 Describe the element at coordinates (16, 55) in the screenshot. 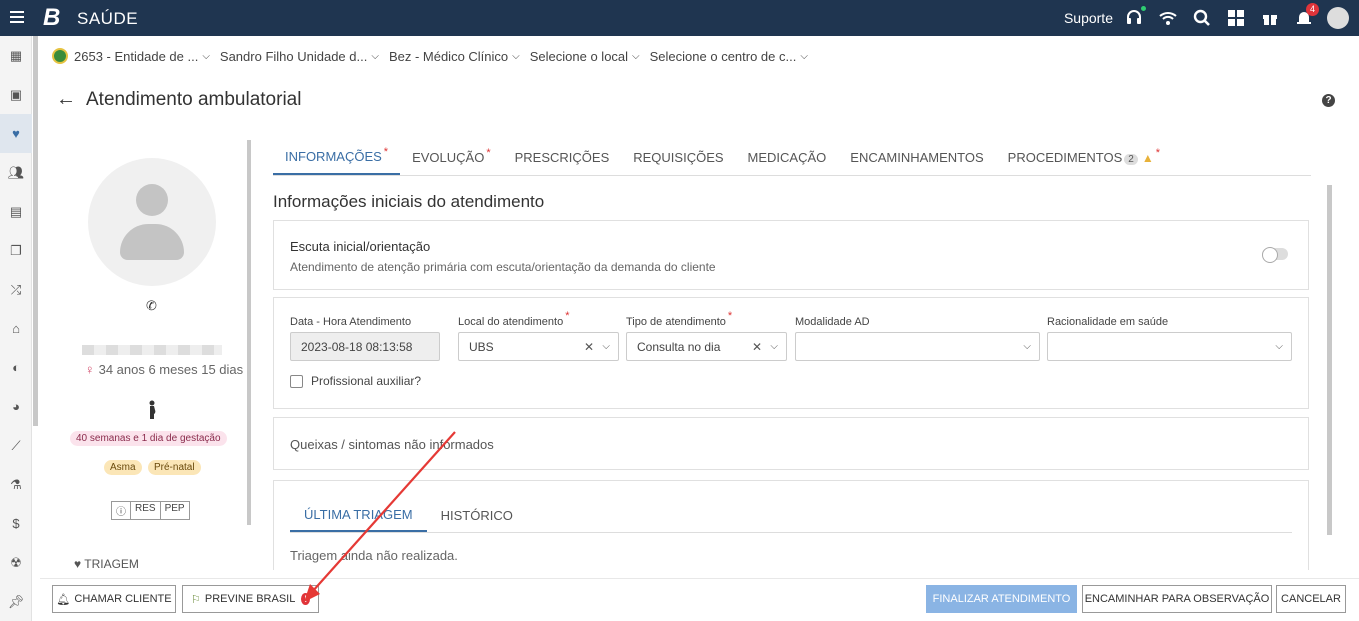

I see `dashboard-icon: ▦` at that location.